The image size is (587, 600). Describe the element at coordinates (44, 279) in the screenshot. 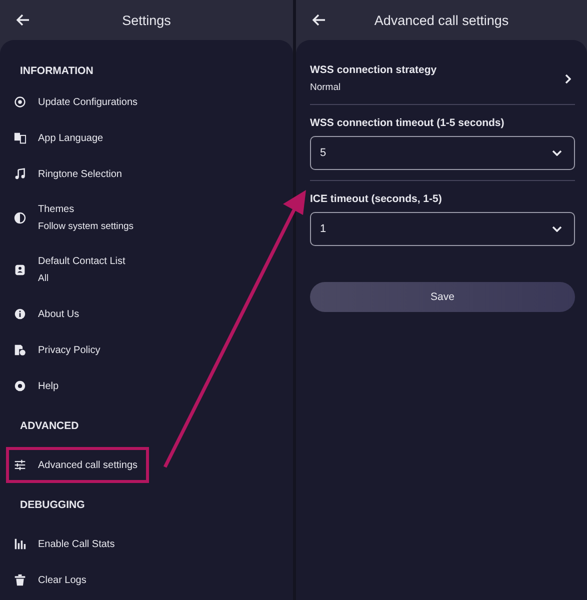

I see `item-value: All` at that location.